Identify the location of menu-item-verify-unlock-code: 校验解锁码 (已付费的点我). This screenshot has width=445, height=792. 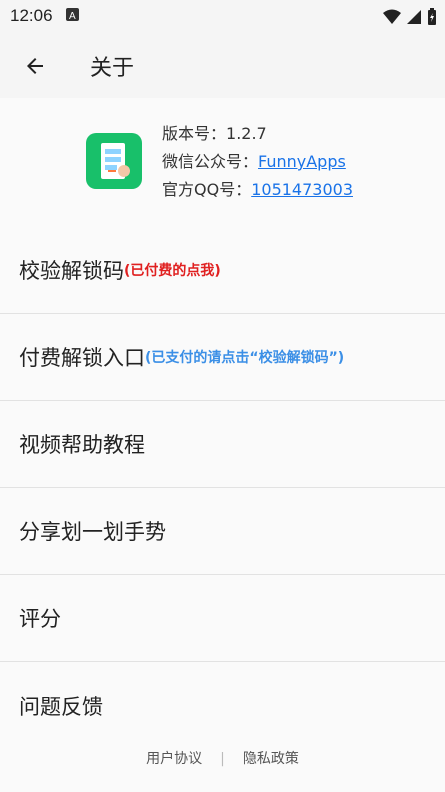
(222, 270).